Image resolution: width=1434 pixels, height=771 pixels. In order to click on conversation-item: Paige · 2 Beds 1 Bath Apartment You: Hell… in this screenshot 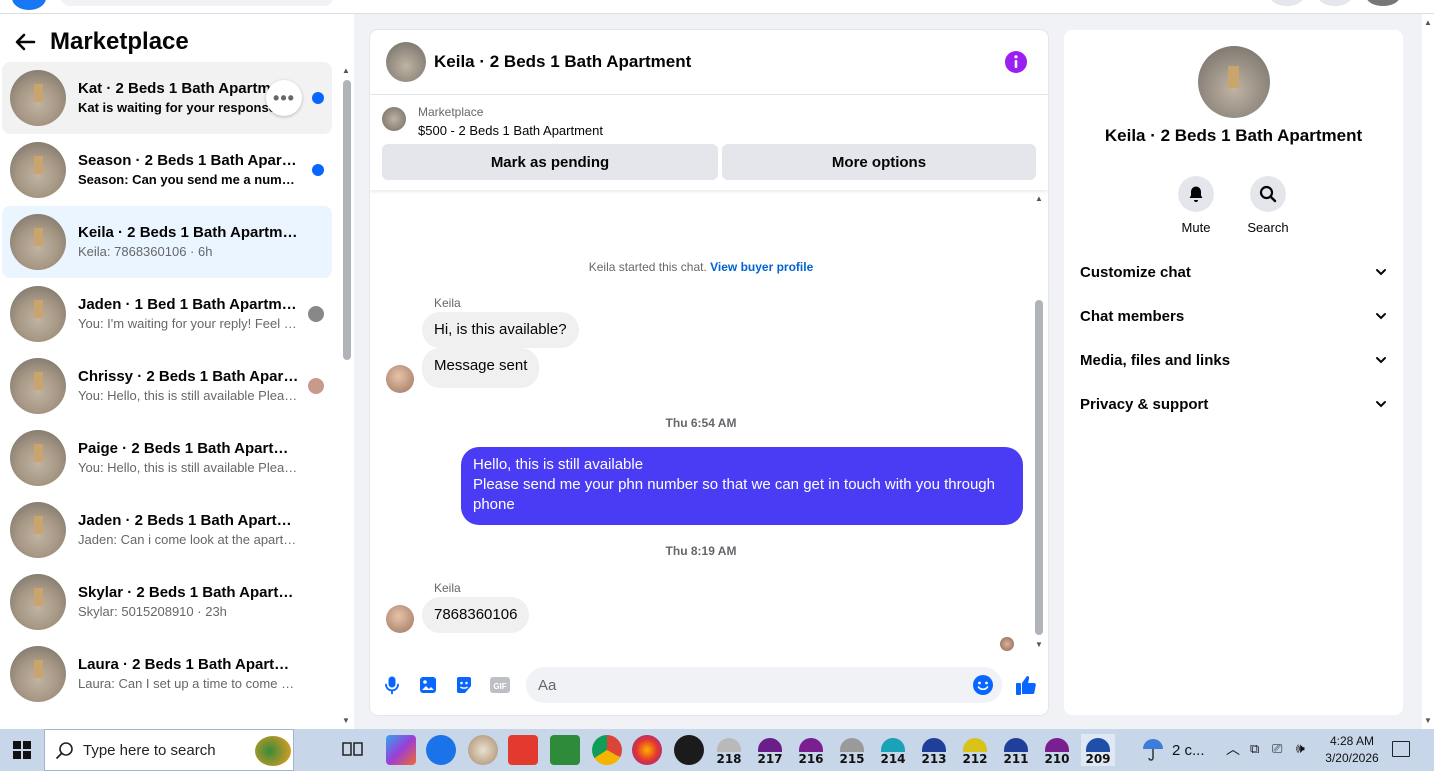, I will do `click(167, 458)`.